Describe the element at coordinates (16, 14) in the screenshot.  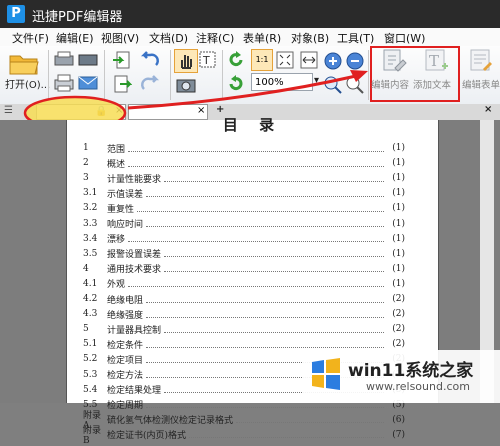
I see `app-logo: P` at that location.